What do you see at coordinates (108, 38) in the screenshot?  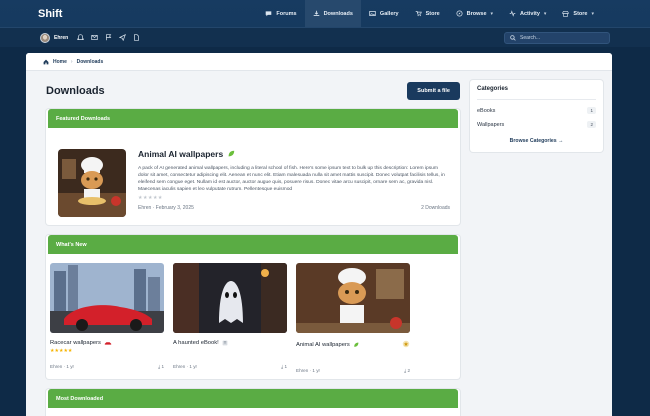 I see `flag-icon` at bounding box center [108, 38].